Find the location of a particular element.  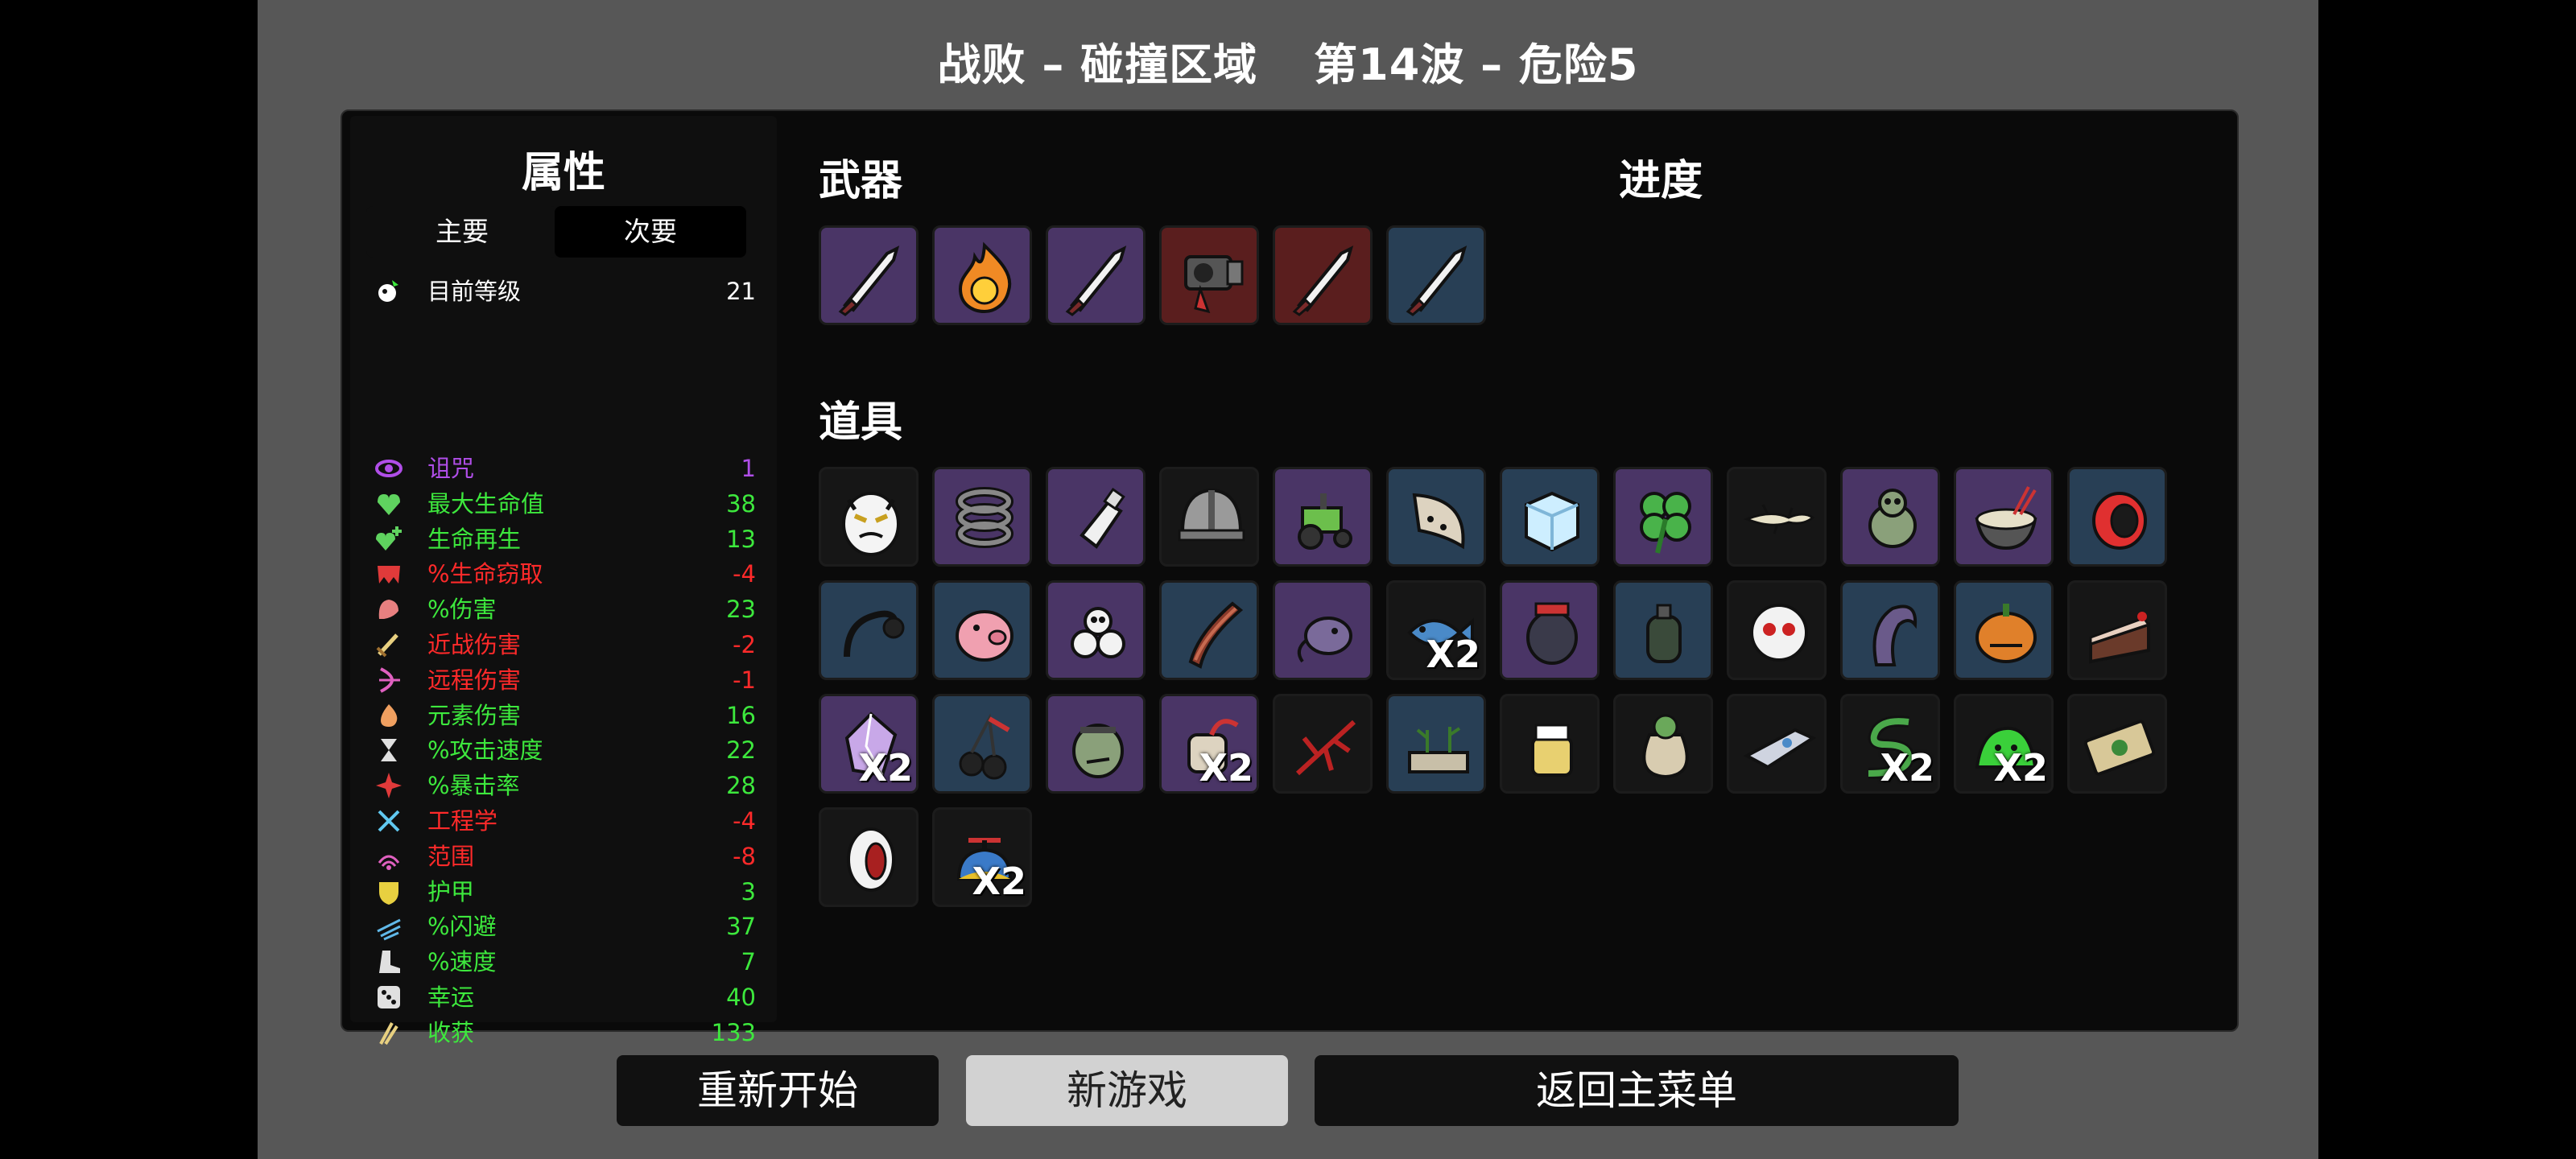

shield-icon is located at coordinates (388, 891).